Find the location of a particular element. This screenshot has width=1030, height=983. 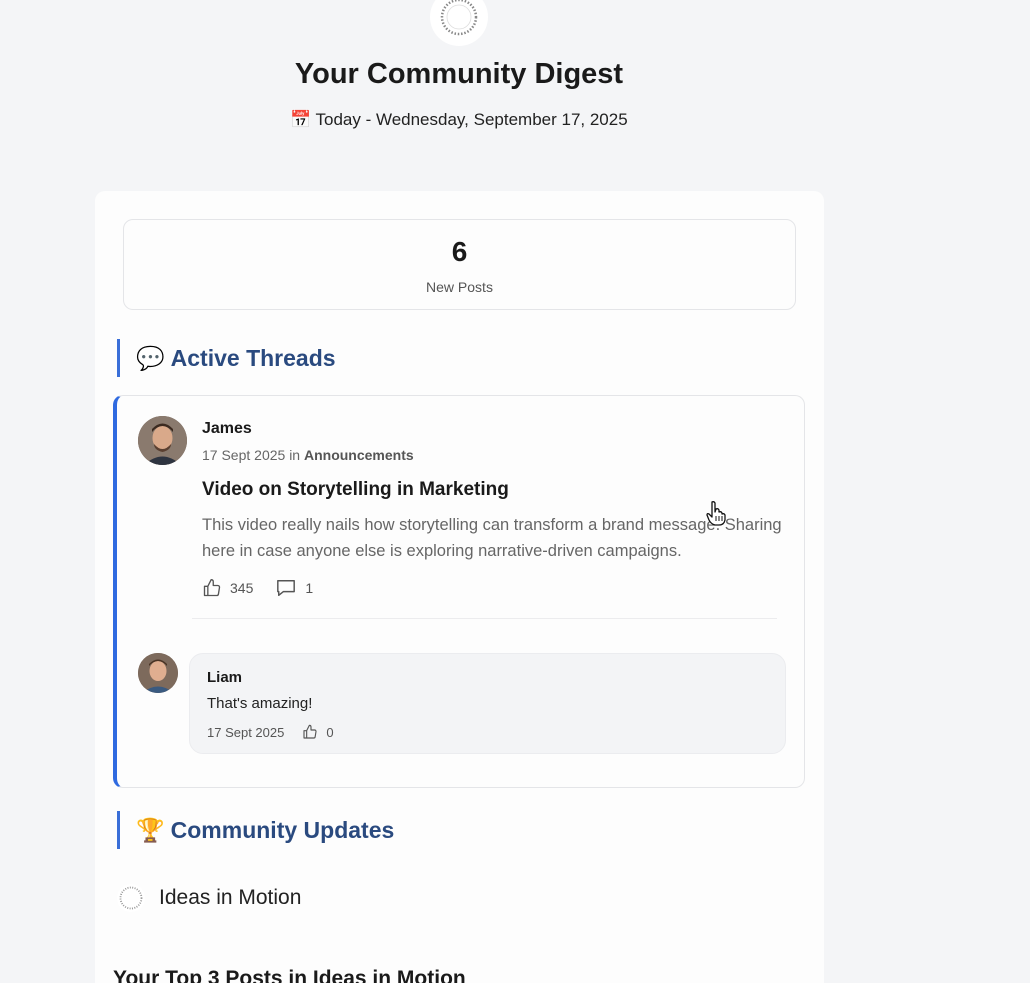

page-title: Your Community Digest is located at coordinates (459, 74).